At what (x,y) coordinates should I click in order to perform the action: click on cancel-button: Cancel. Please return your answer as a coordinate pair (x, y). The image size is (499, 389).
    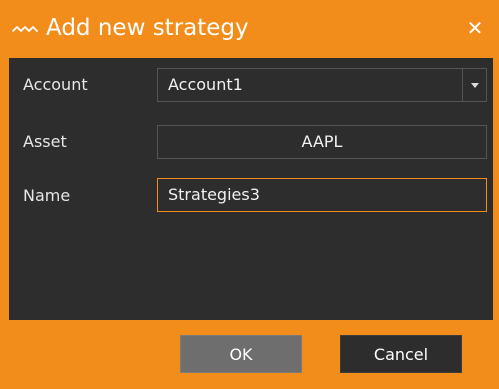
    Looking at the image, I should click on (401, 354).